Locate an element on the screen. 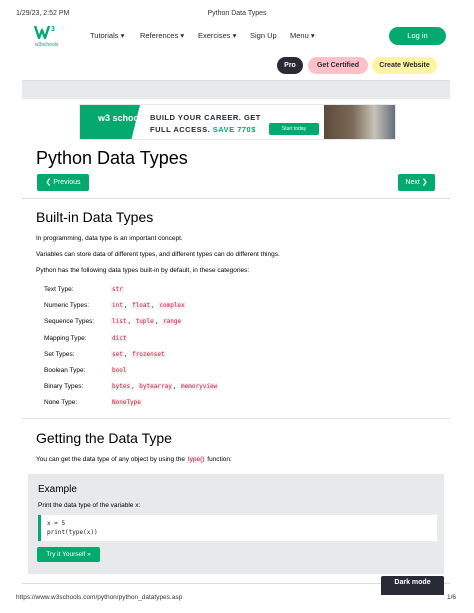 This screenshot has height=613, width=474. type-values: NoneType is located at coordinates (126, 403).